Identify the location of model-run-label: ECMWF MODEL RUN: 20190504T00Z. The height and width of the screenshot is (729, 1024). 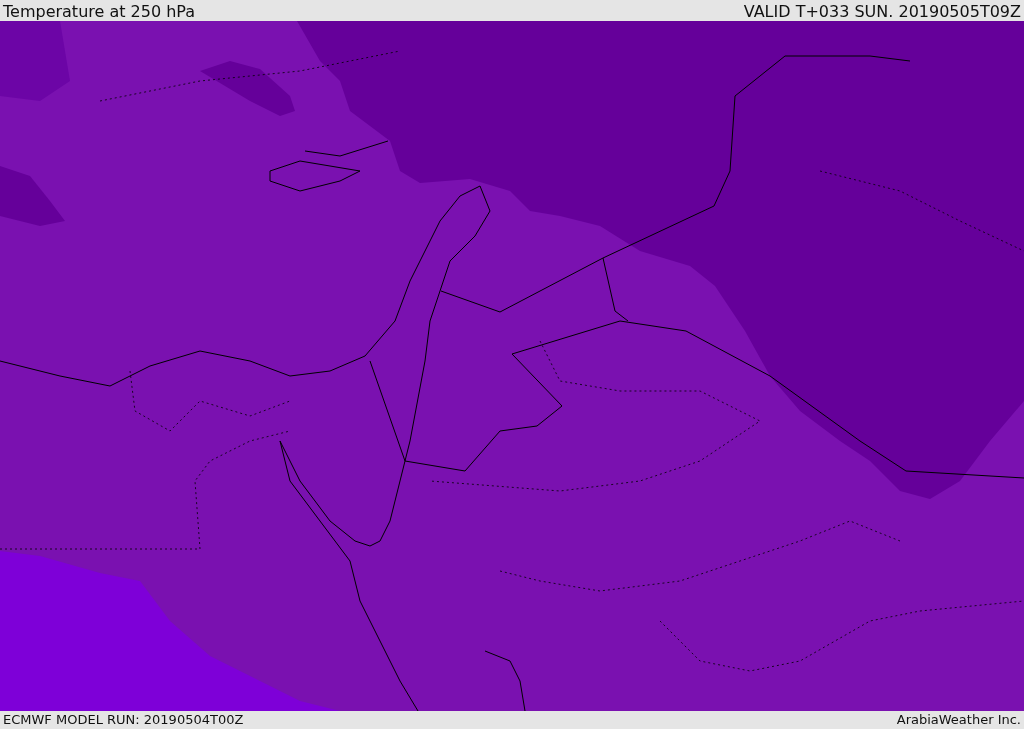
(123, 720).